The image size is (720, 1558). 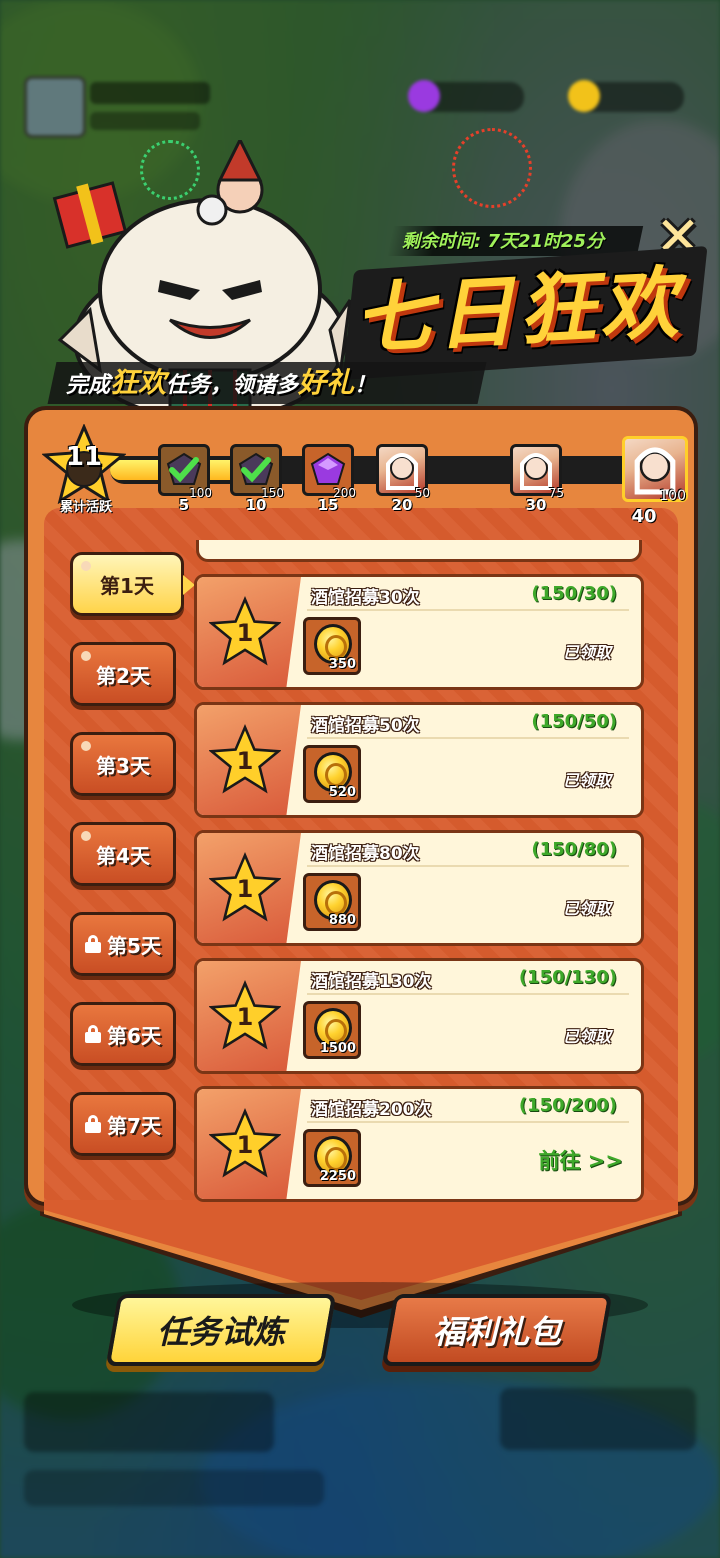 I want to click on task-name: 酒馆招募50次, so click(x=365, y=726).